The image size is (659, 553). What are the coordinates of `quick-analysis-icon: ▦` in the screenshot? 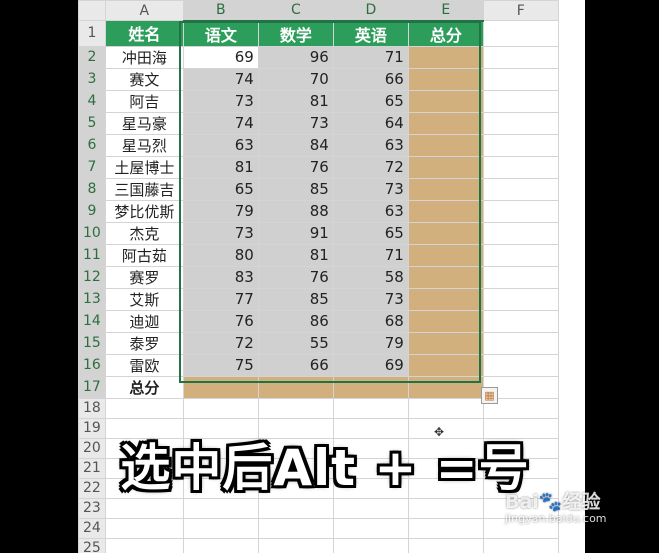 It's located at (489, 395).